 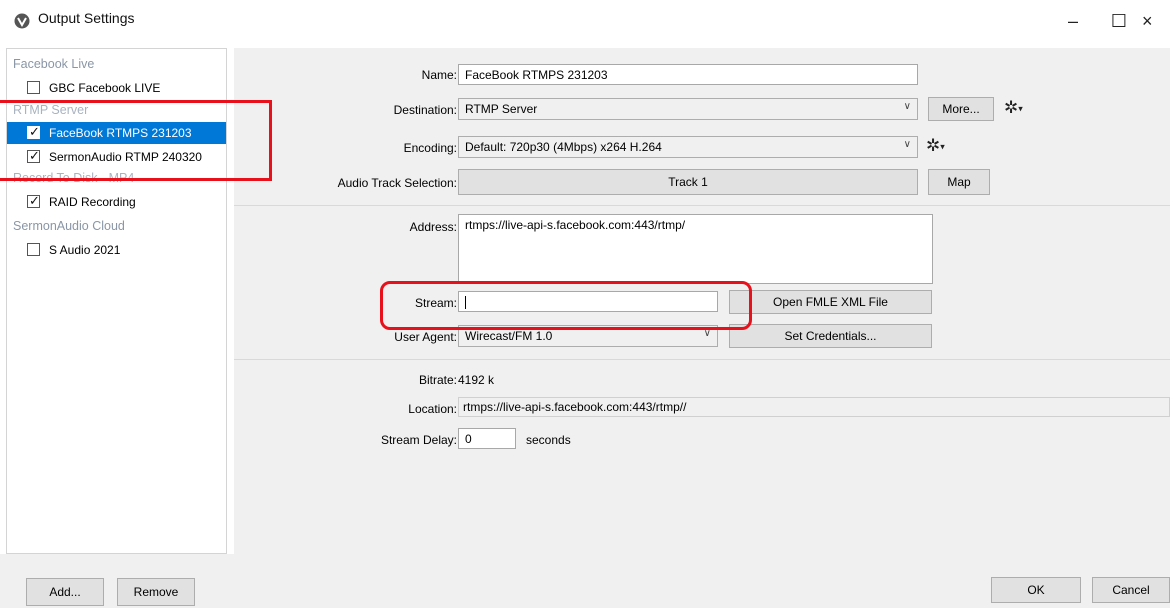 I want to click on output-item-s-audio-2021: S Audio 2021, so click(x=116, y=250).